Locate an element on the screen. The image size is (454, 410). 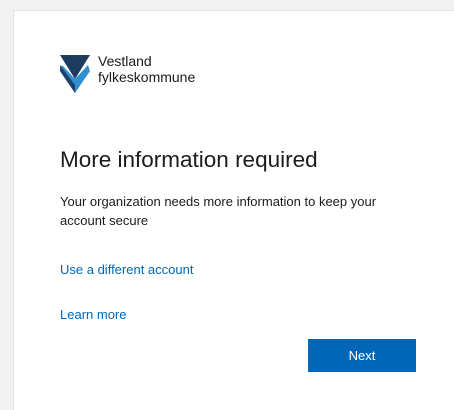
organization-name: Vestland fylkeskommune is located at coordinates (146, 69).